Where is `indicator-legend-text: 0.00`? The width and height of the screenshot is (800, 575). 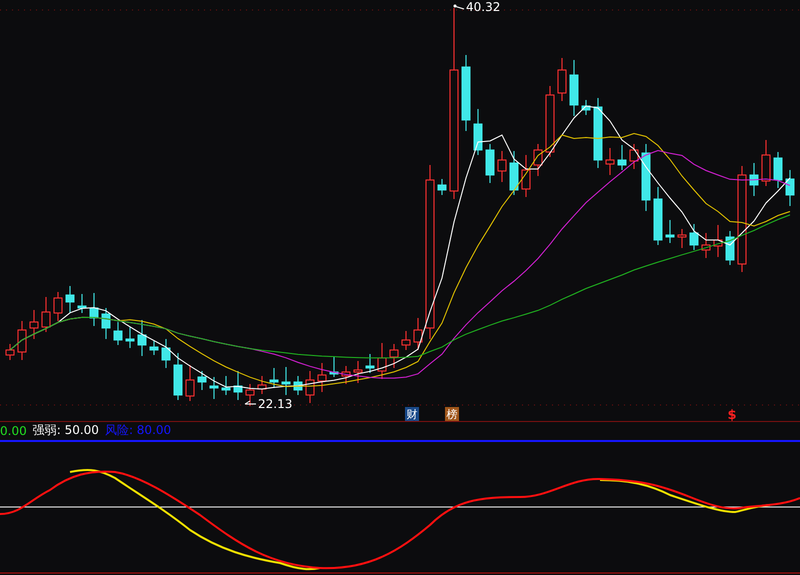
indicator-legend-text: 0.00 is located at coordinates (13, 431).